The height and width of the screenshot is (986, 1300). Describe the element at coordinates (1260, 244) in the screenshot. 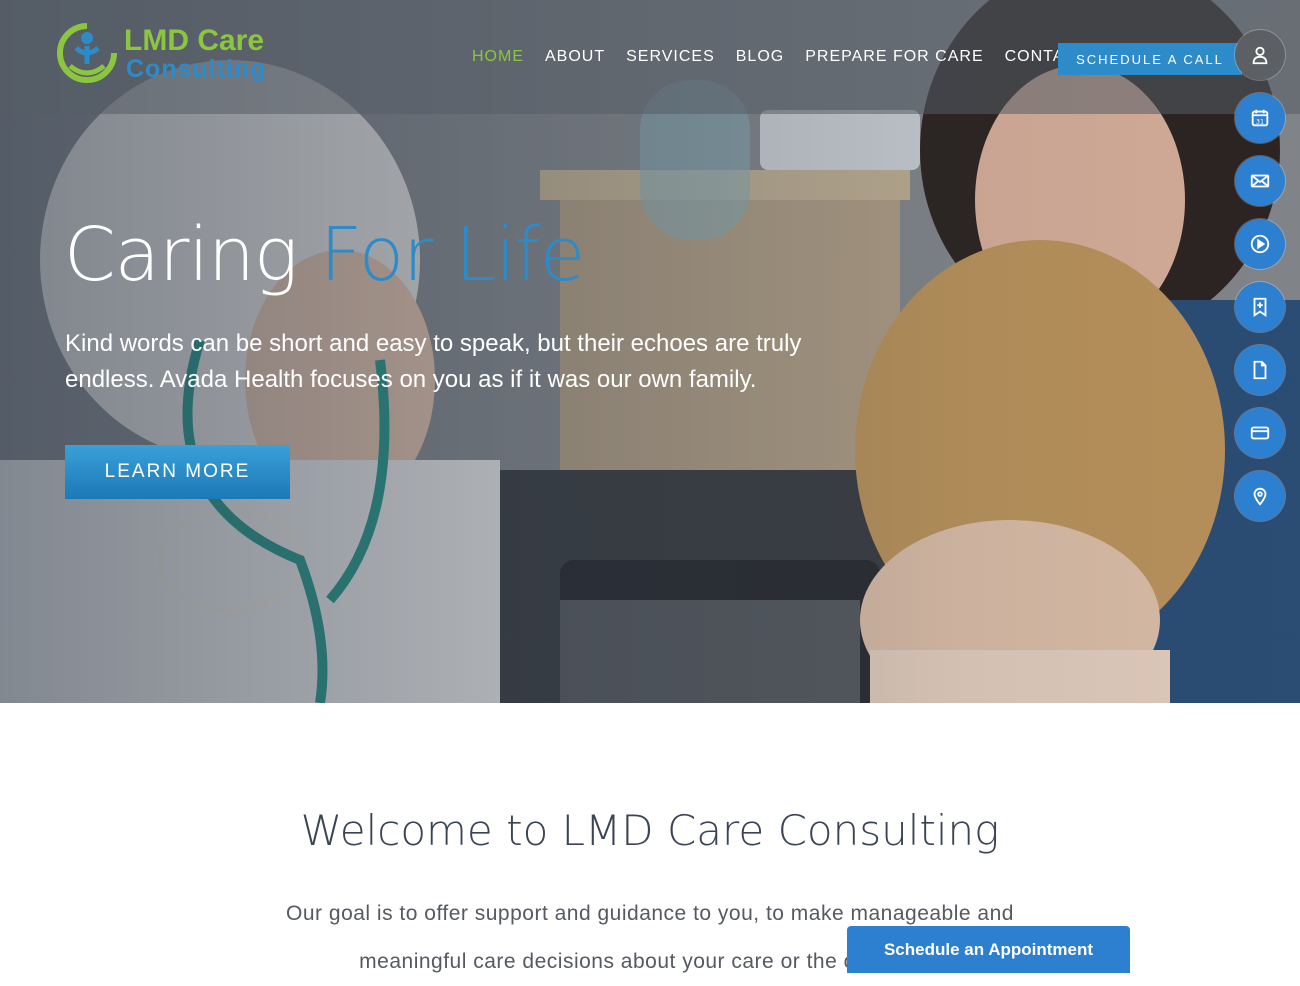

I see `play-icon` at that location.